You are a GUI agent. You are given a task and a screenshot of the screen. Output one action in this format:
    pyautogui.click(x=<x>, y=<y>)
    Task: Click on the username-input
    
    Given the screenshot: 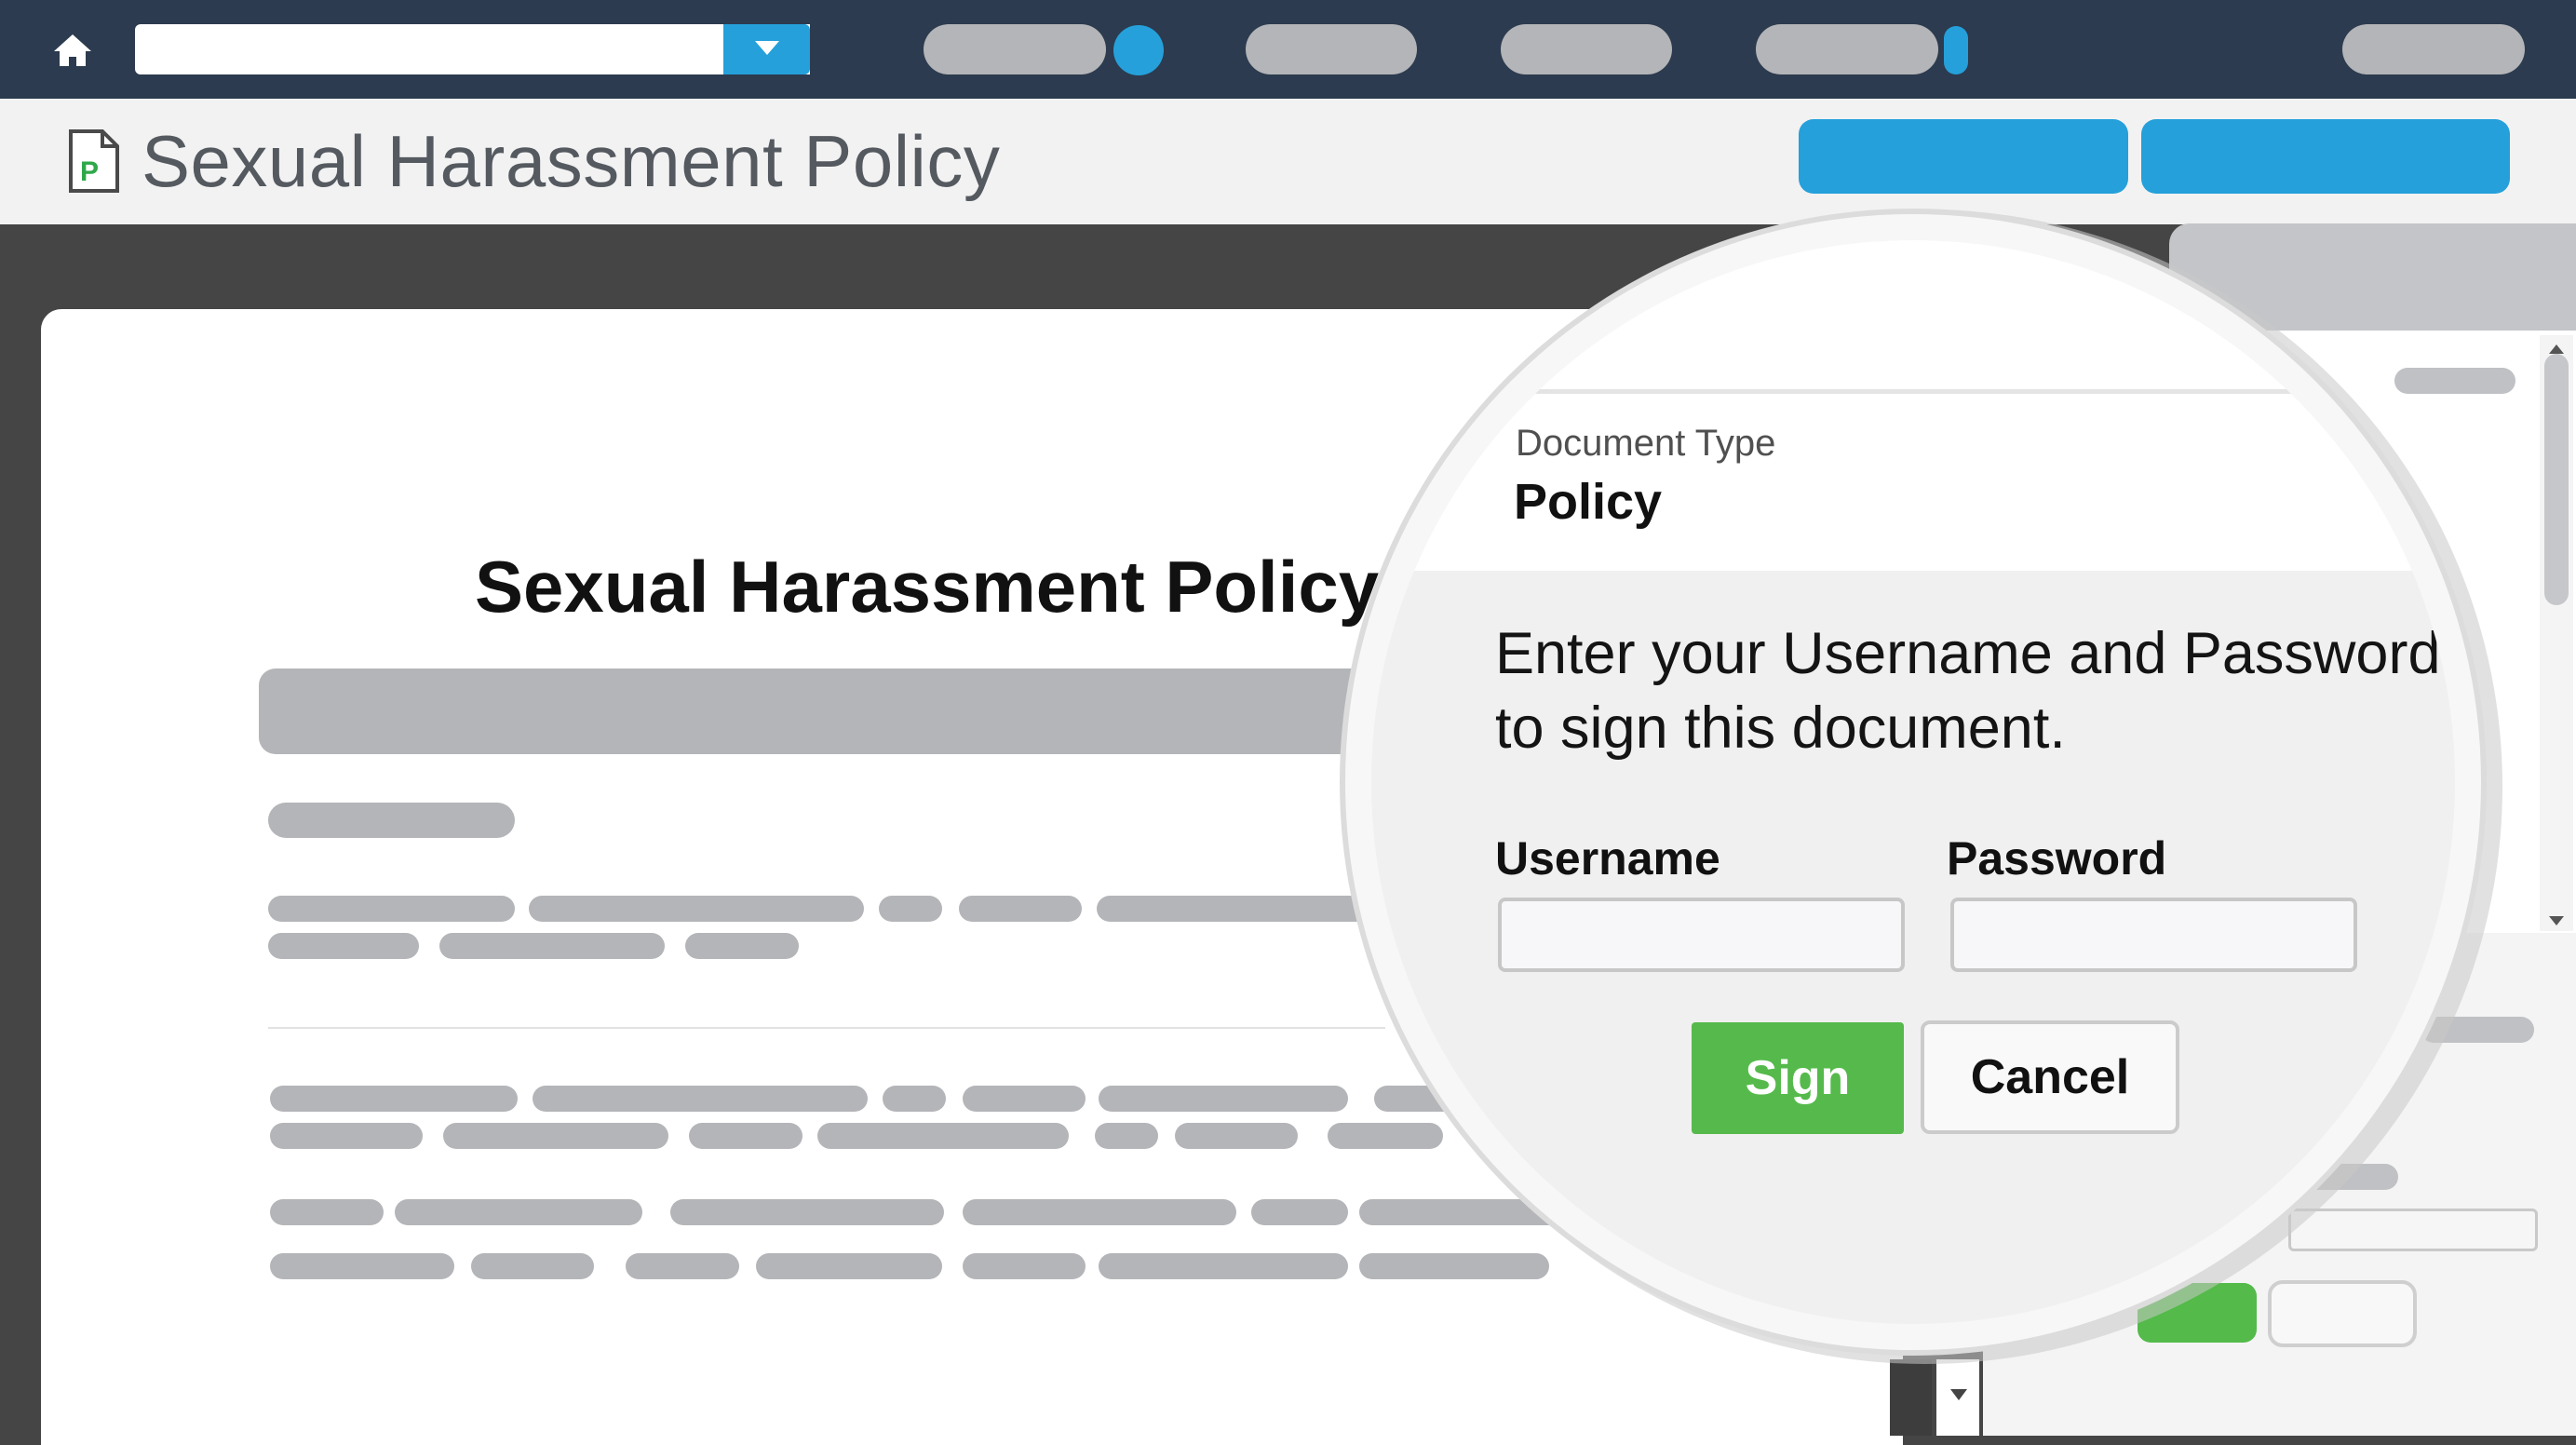 What is the action you would take?
    pyautogui.click(x=1701, y=935)
    